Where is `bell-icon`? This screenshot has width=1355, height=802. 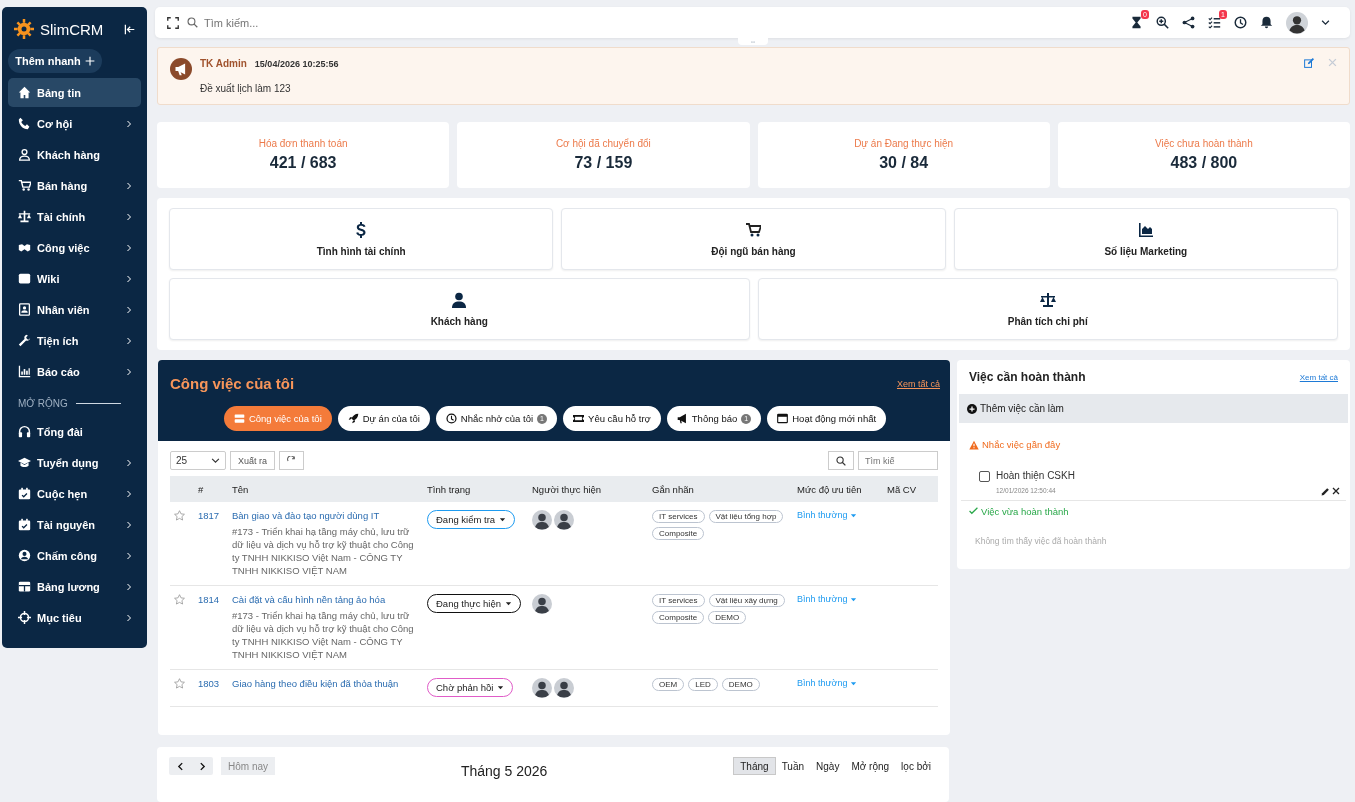 bell-icon is located at coordinates (1266, 23).